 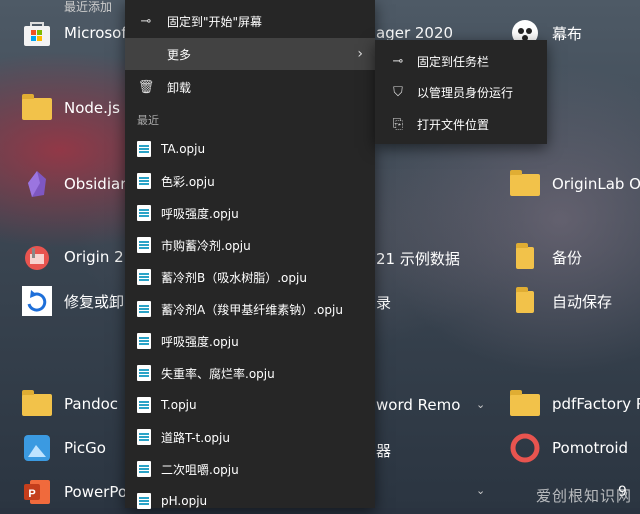 I want to click on watermark-text: 爱创根知识网, so click(x=583, y=496).